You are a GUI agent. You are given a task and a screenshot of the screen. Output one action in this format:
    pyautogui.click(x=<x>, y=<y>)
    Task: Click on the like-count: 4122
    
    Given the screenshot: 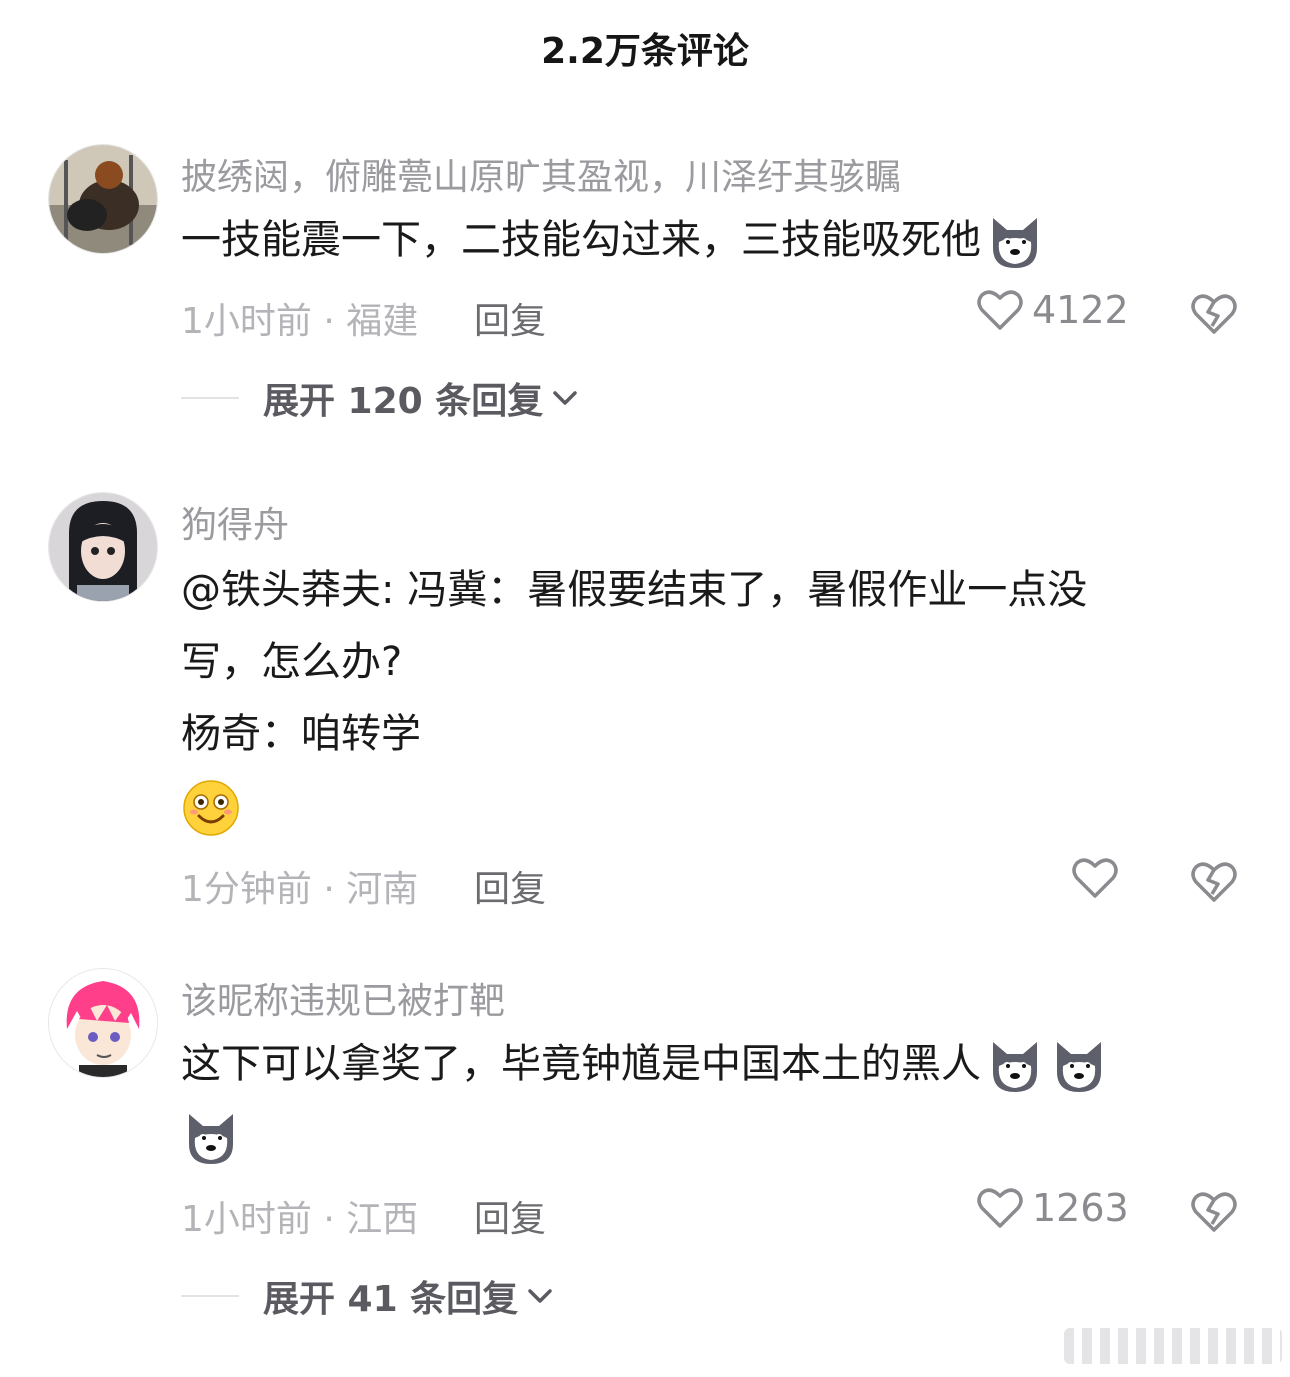 What is the action you would take?
    pyautogui.click(x=1080, y=310)
    